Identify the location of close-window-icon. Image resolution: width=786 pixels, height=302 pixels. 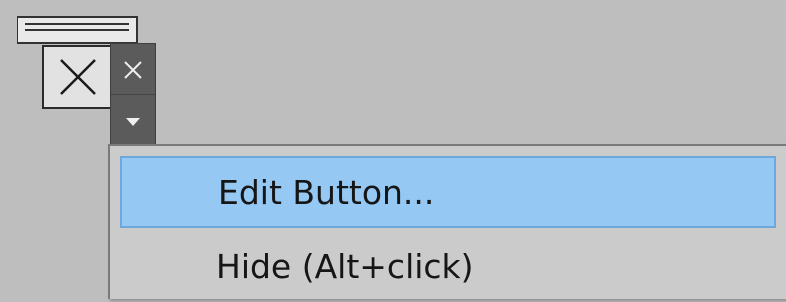
(77, 77).